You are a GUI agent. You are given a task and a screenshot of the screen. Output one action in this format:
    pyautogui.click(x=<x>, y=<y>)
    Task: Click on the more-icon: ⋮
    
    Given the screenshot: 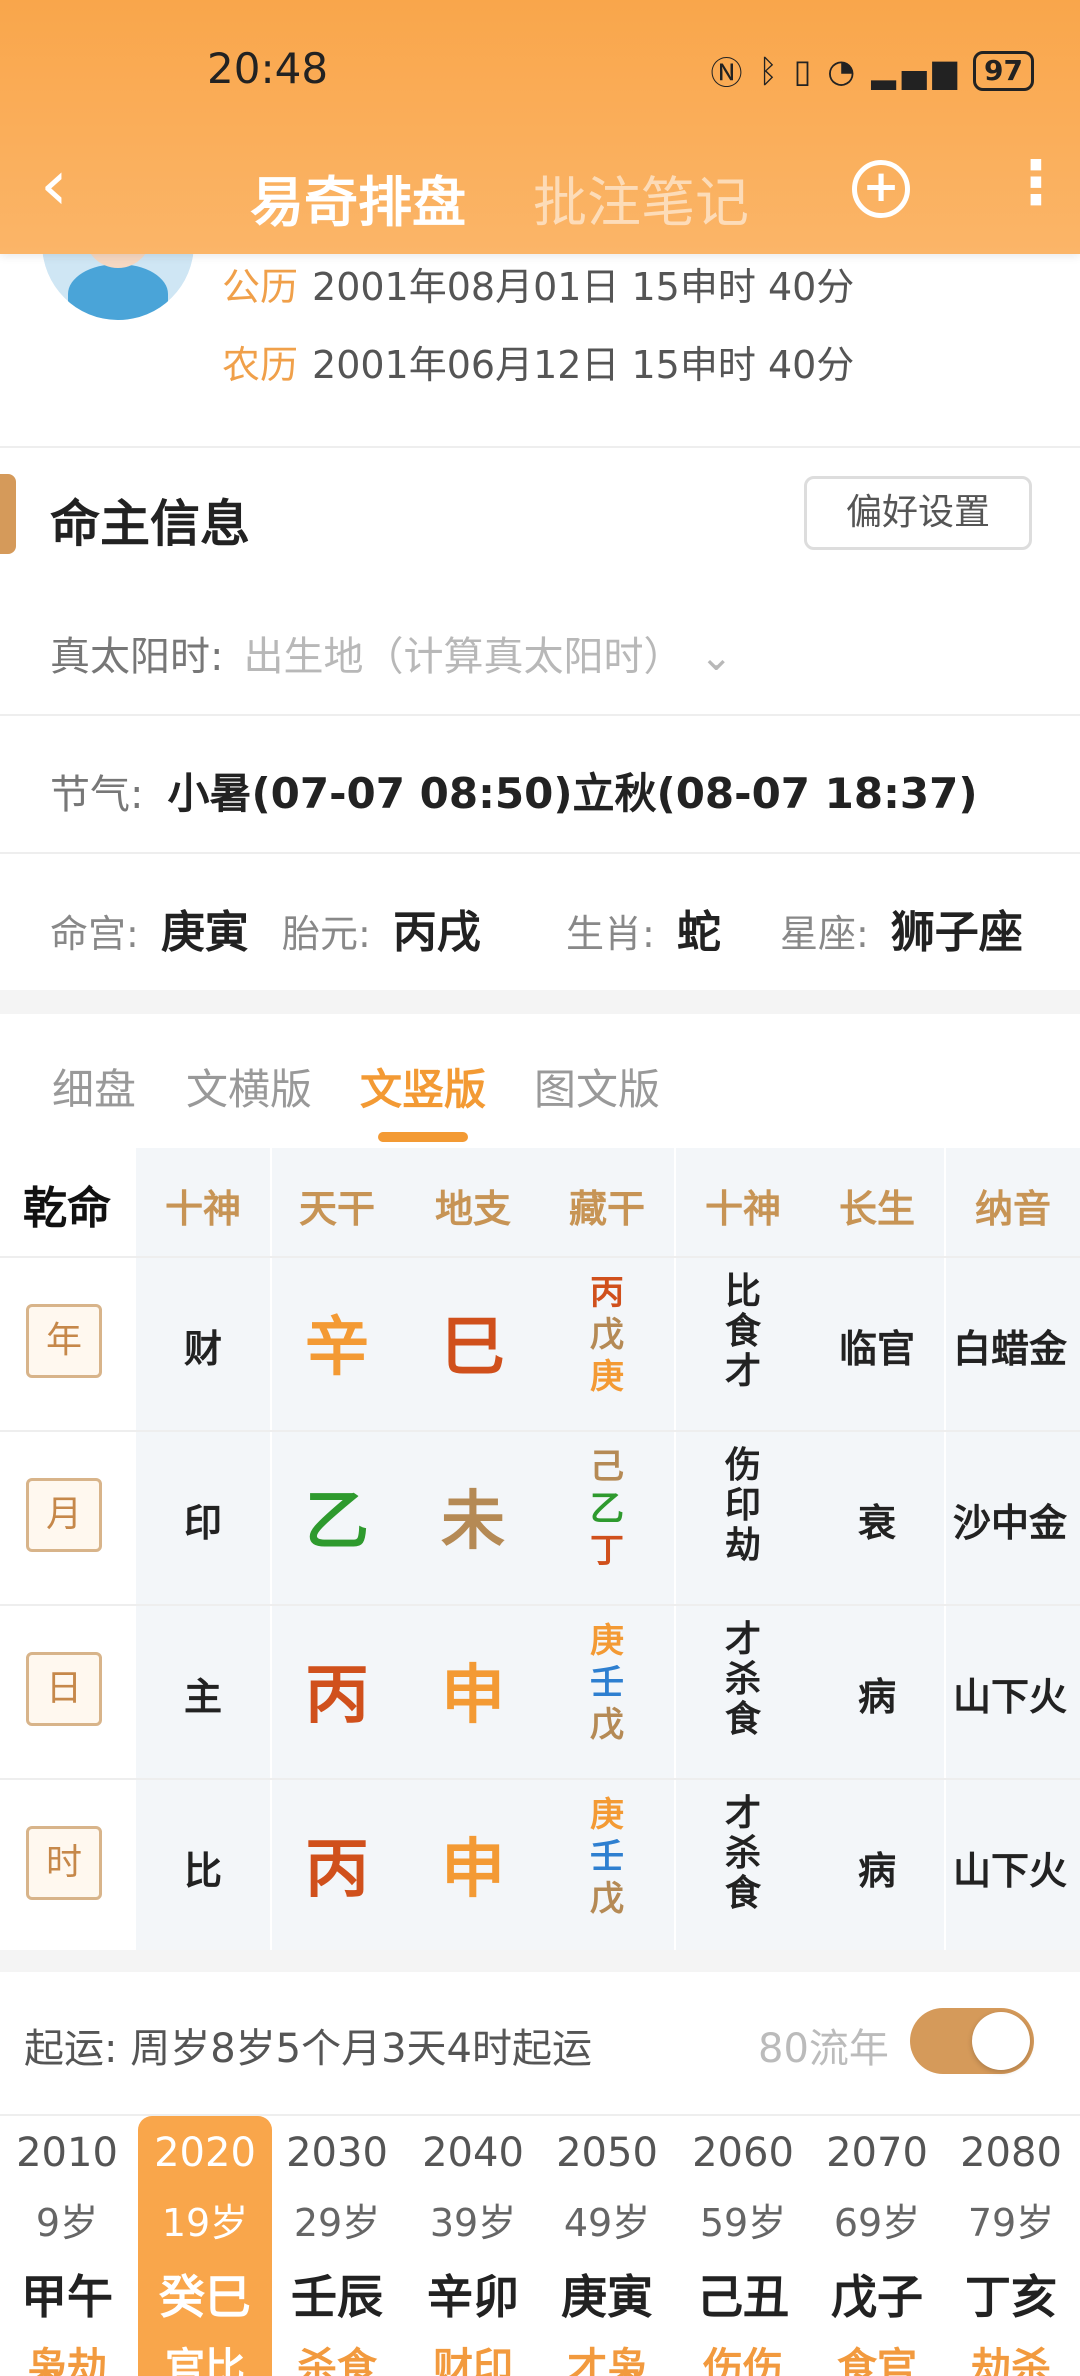 What is the action you would take?
    pyautogui.click(x=1036, y=183)
    